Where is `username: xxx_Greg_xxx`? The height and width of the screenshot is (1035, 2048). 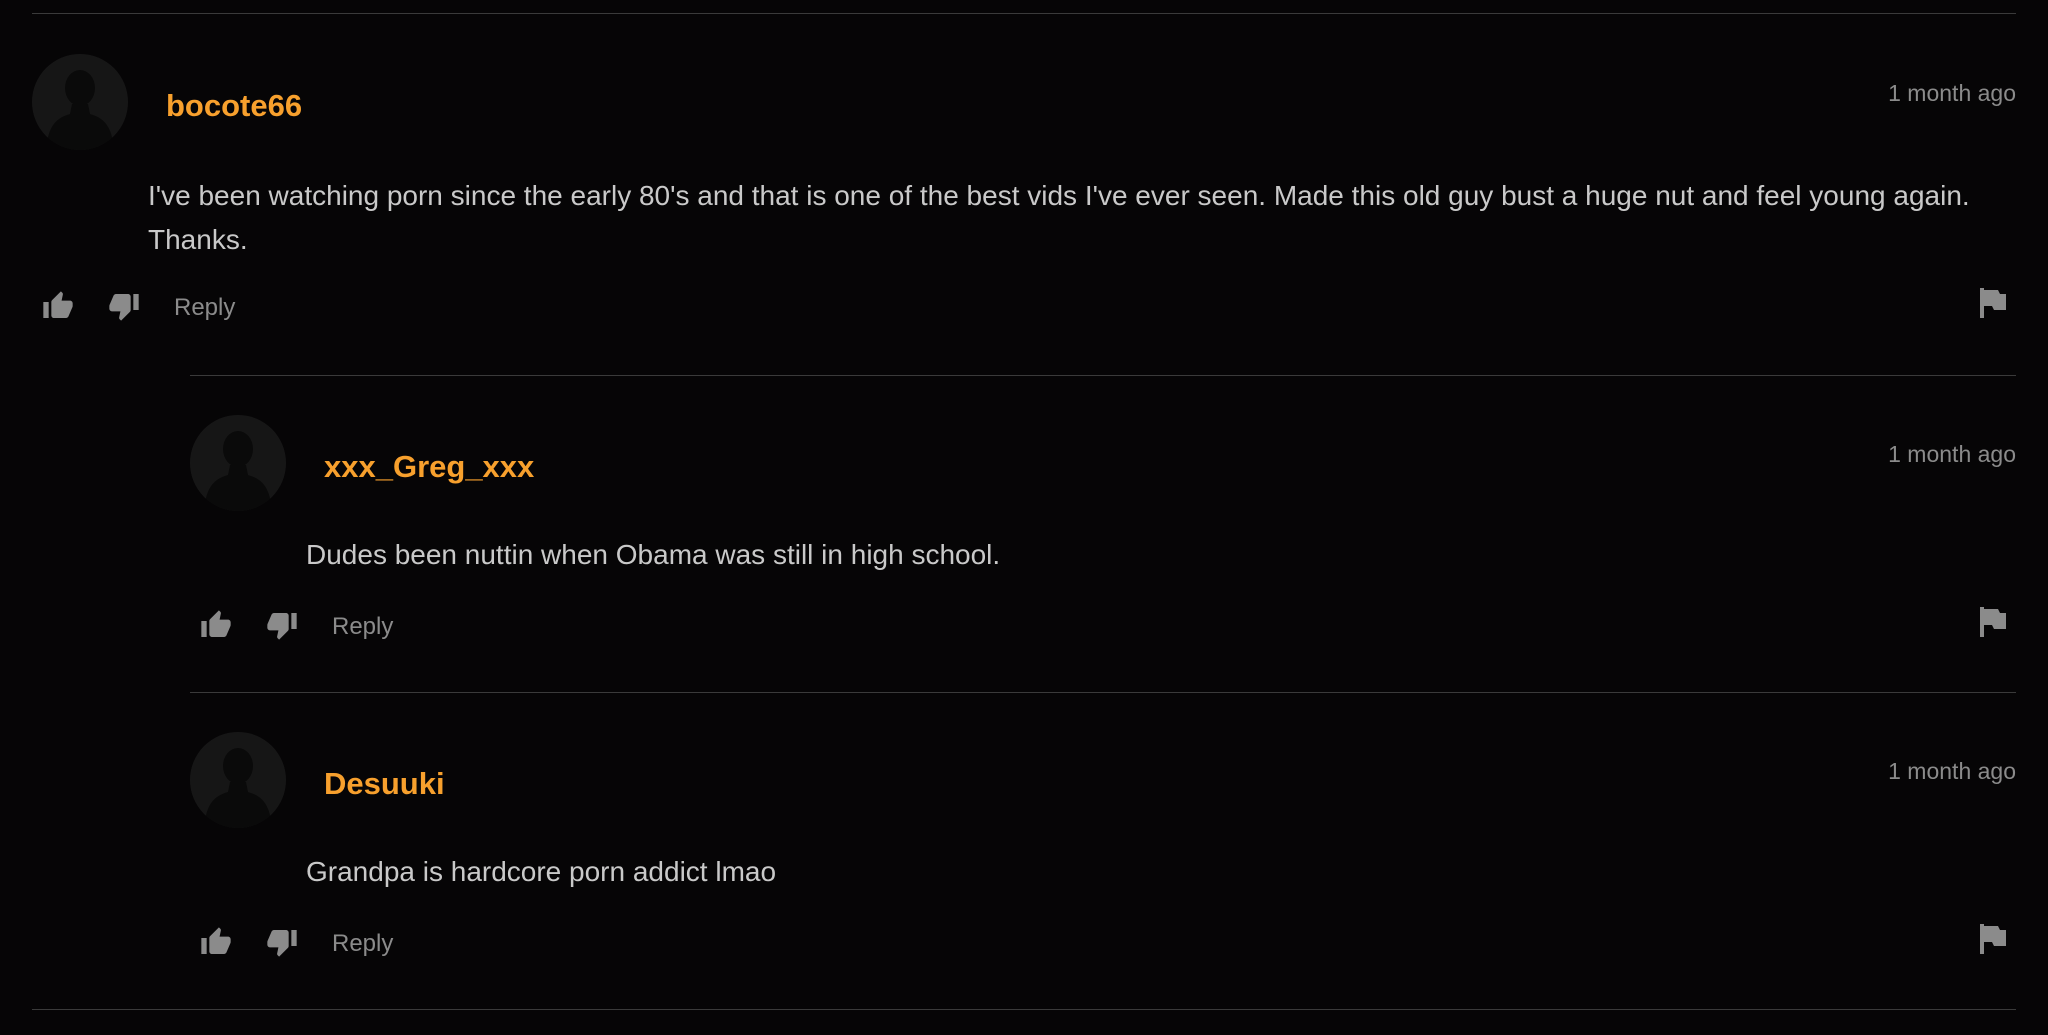
username: xxx_Greg_xxx is located at coordinates (429, 467).